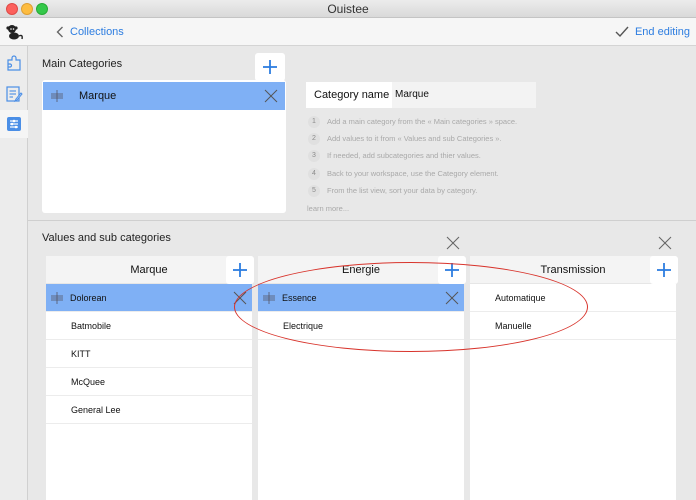  What do you see at coordinates (14, 273) in the screenshot?
I see `left-rail` at bounding box center [14, 273].